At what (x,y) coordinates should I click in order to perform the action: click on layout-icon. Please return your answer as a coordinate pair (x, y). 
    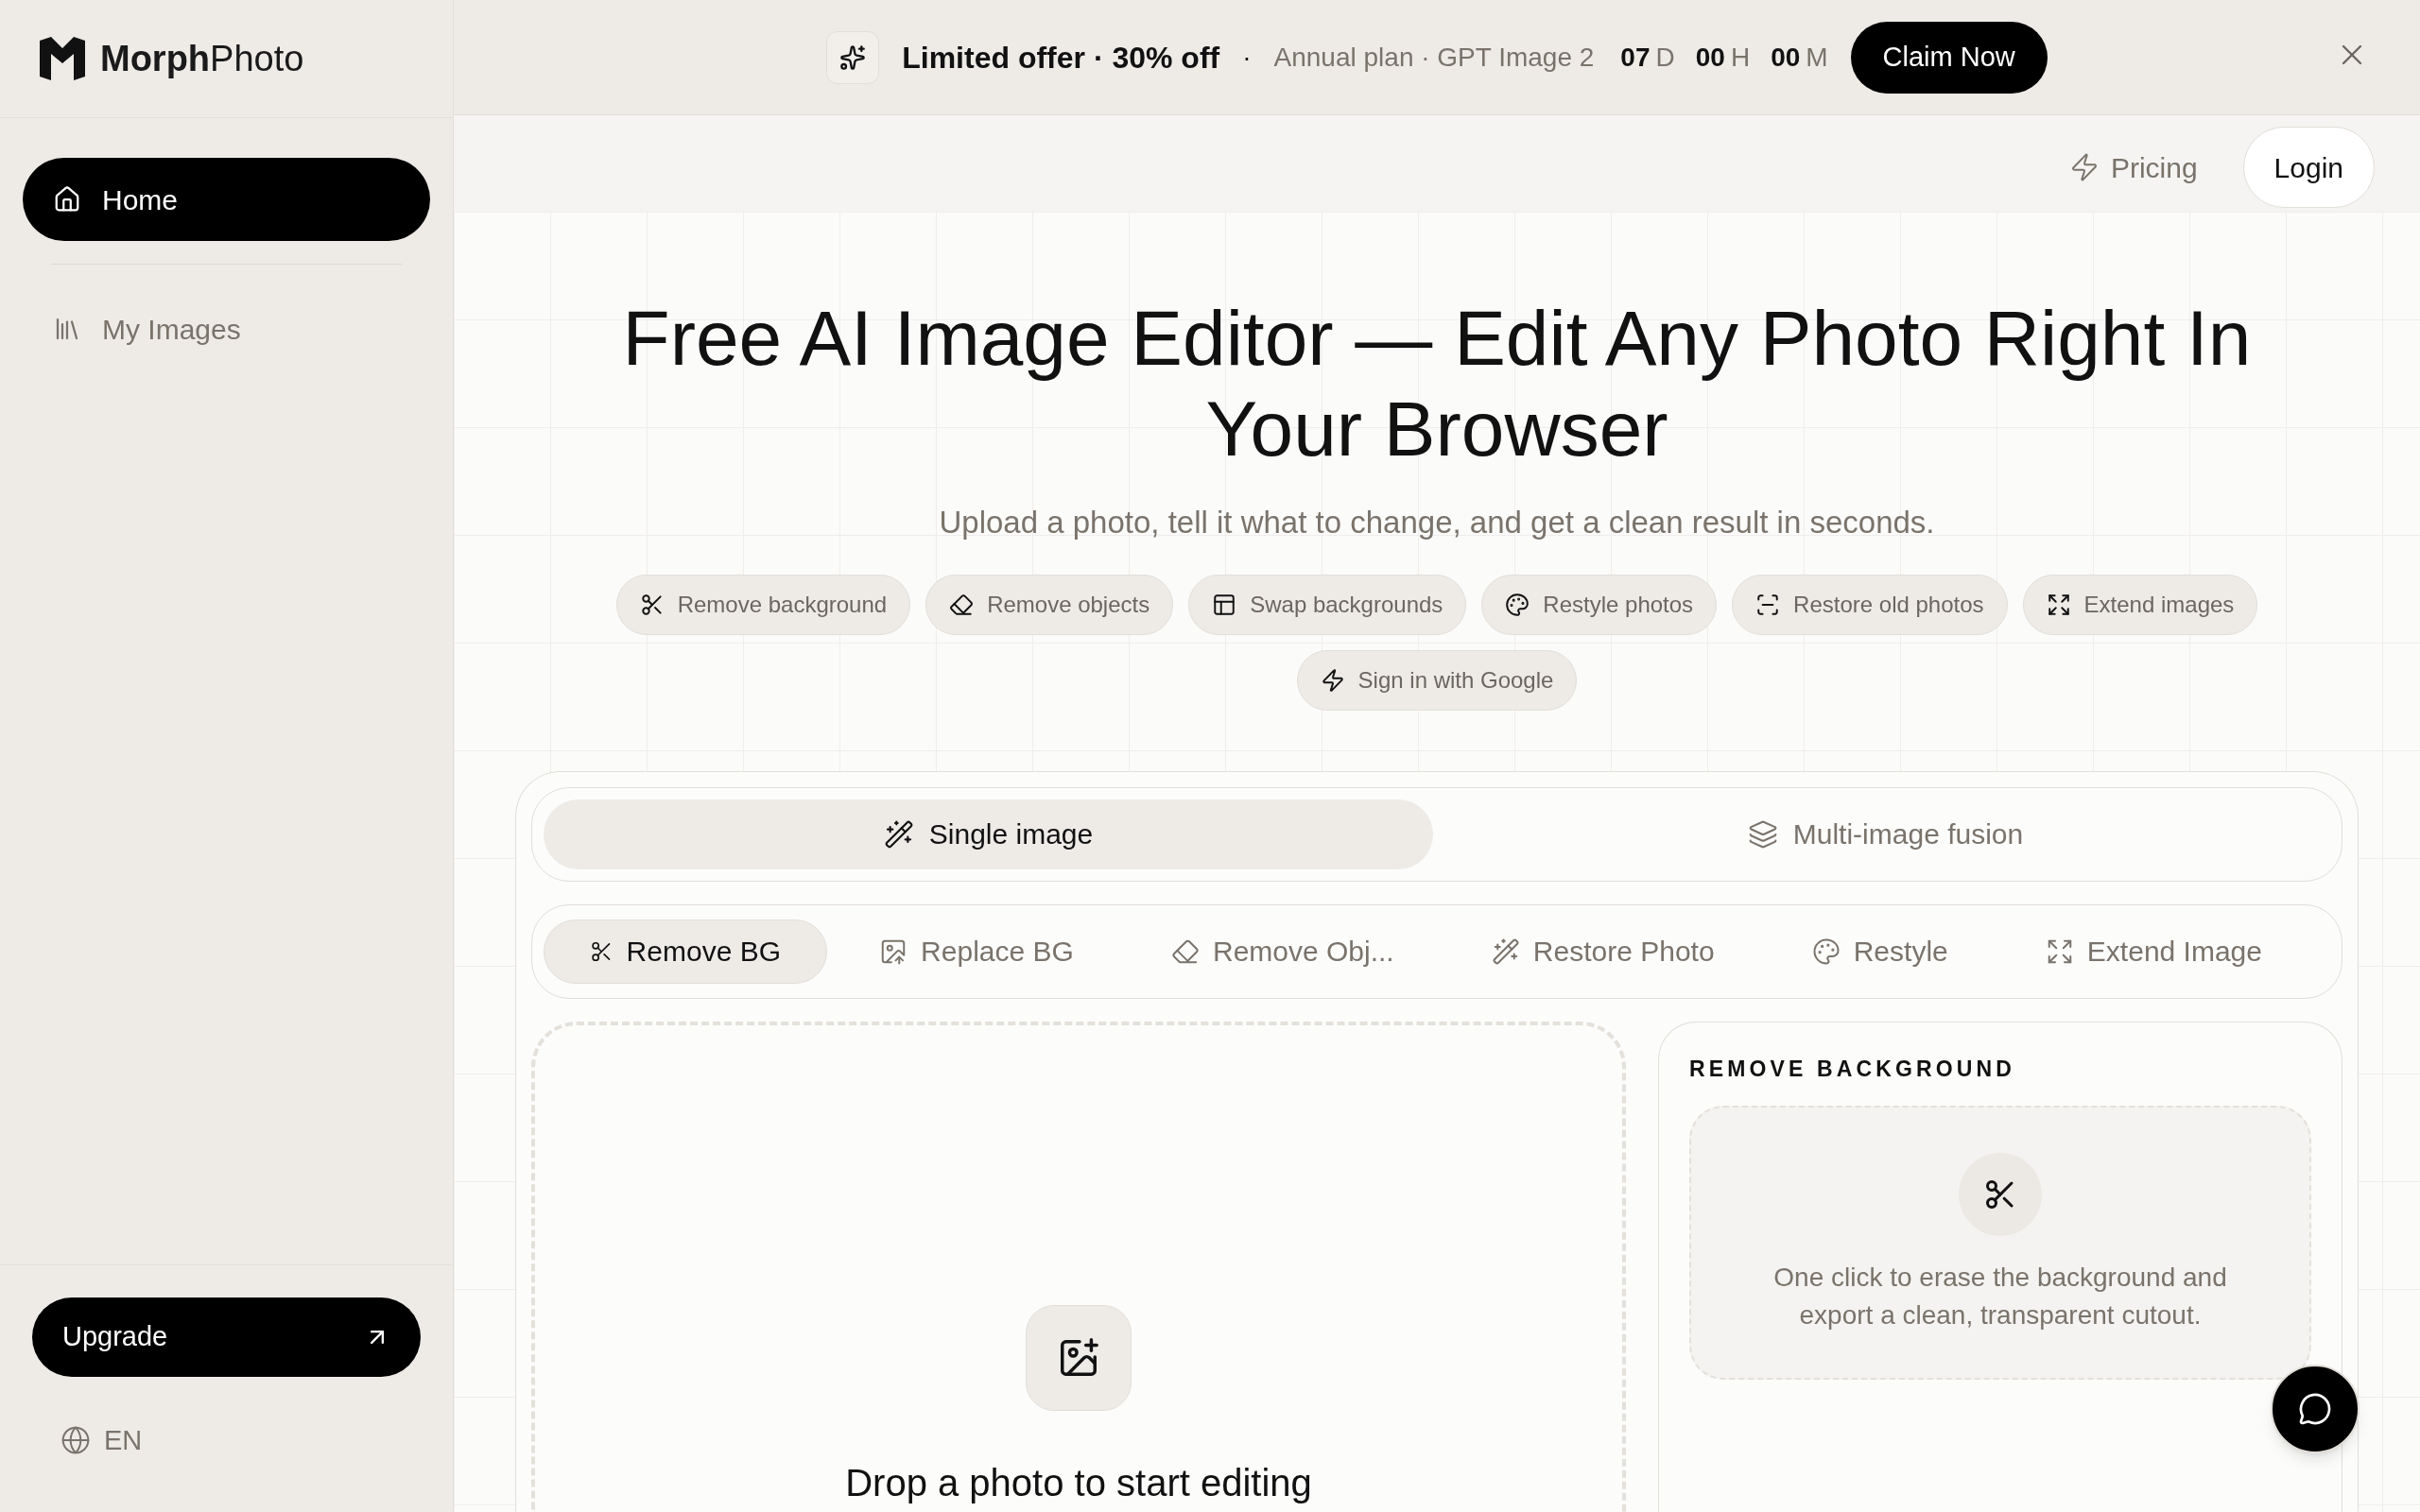
    Looking at the image, I should click on (1224, 604).